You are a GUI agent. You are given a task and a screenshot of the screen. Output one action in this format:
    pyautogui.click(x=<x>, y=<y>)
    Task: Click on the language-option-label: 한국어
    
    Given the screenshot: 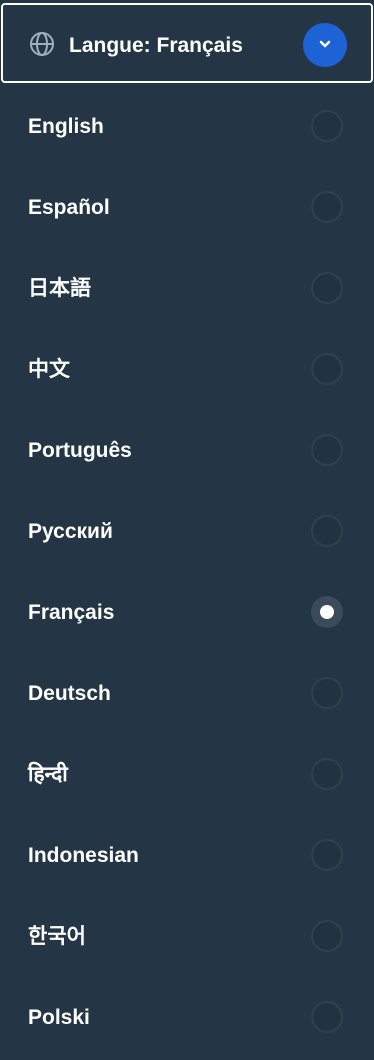 What is the action you would take?
    pyautogui.click(x=57, y=936)
    